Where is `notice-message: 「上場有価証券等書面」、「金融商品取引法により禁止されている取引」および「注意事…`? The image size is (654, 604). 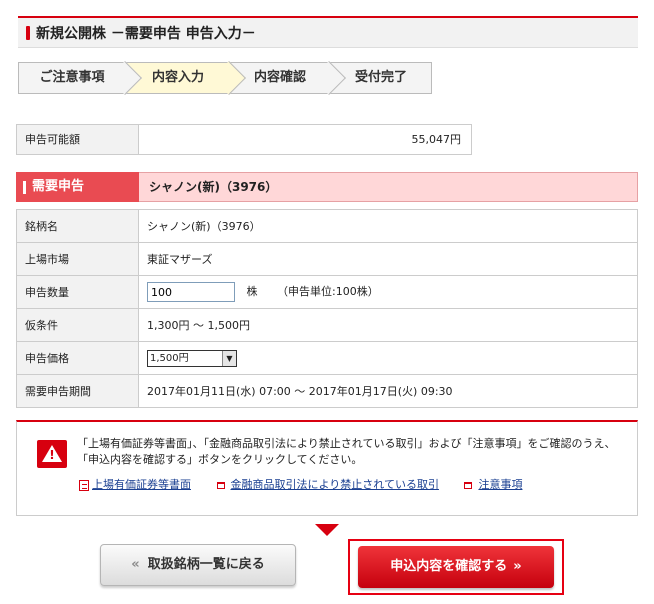
notice-message: 「上場有価証券等書面」、「金融商品取引法により禁止されている取引」および「注意事… is located at coordinates (346, 451).